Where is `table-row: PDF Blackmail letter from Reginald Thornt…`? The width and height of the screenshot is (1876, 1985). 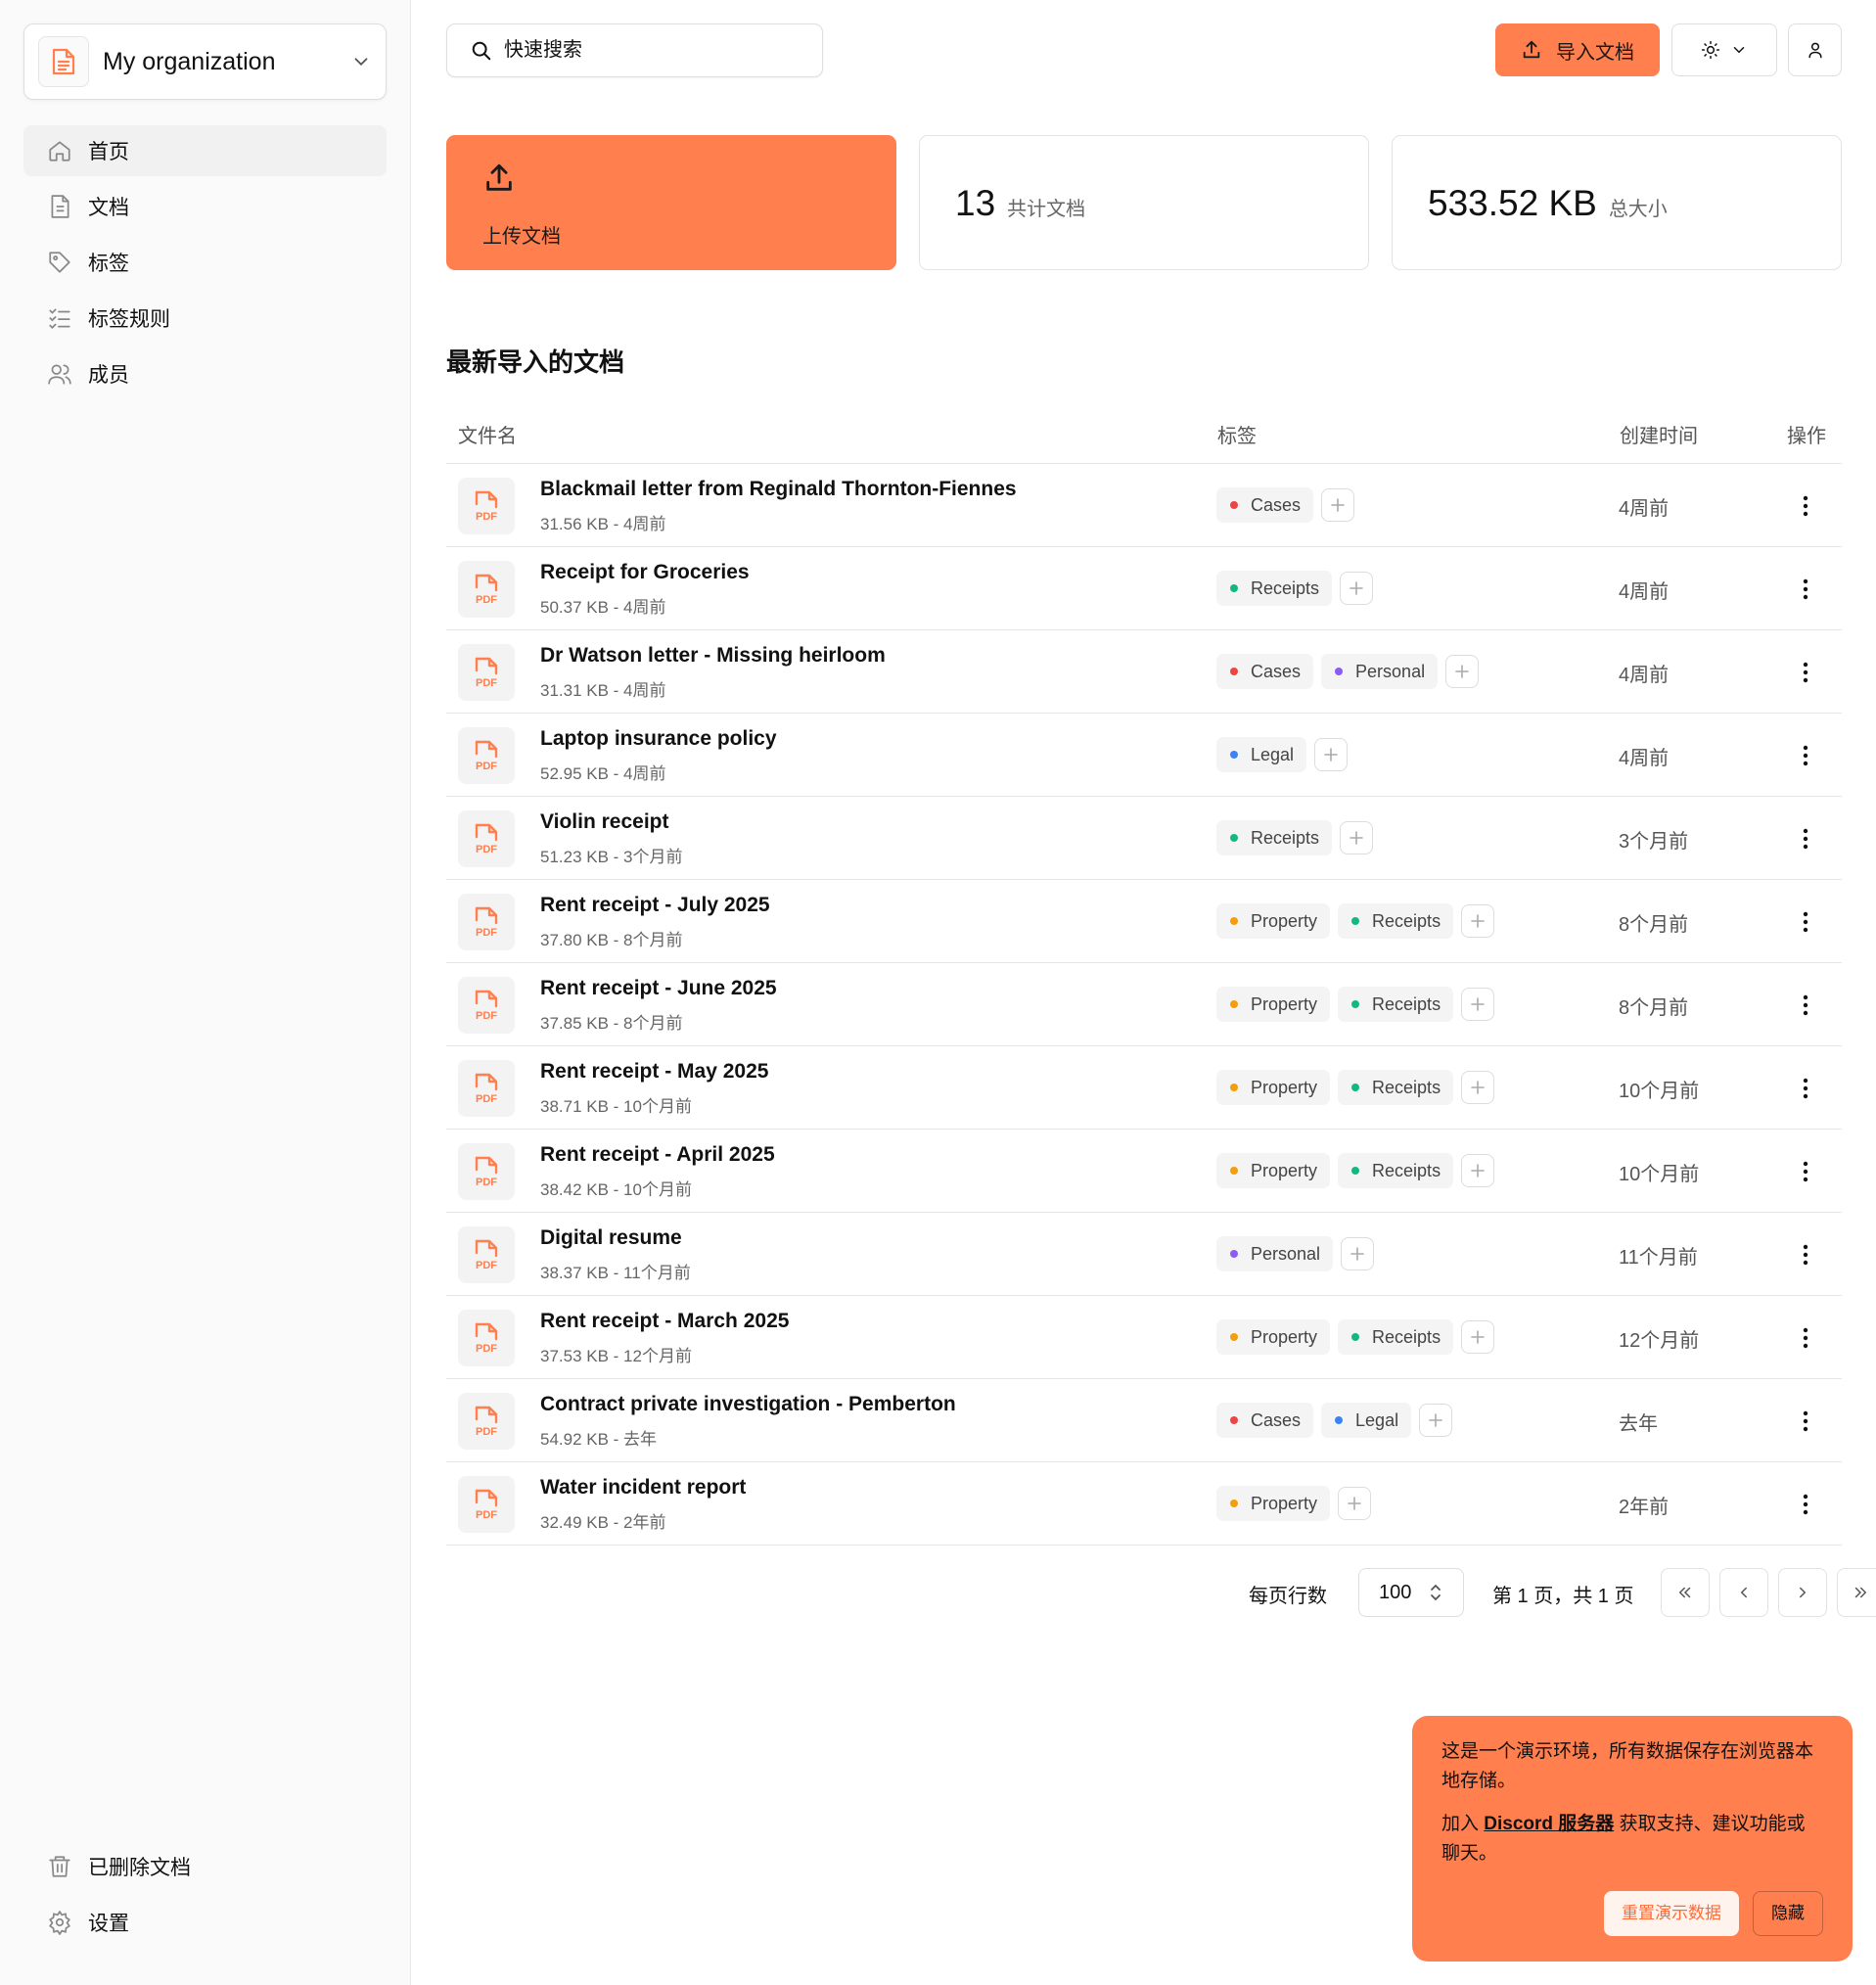
table-row: PDF Blackmail letter from Reginald Thornt… is located at coordinates (1144, 506).